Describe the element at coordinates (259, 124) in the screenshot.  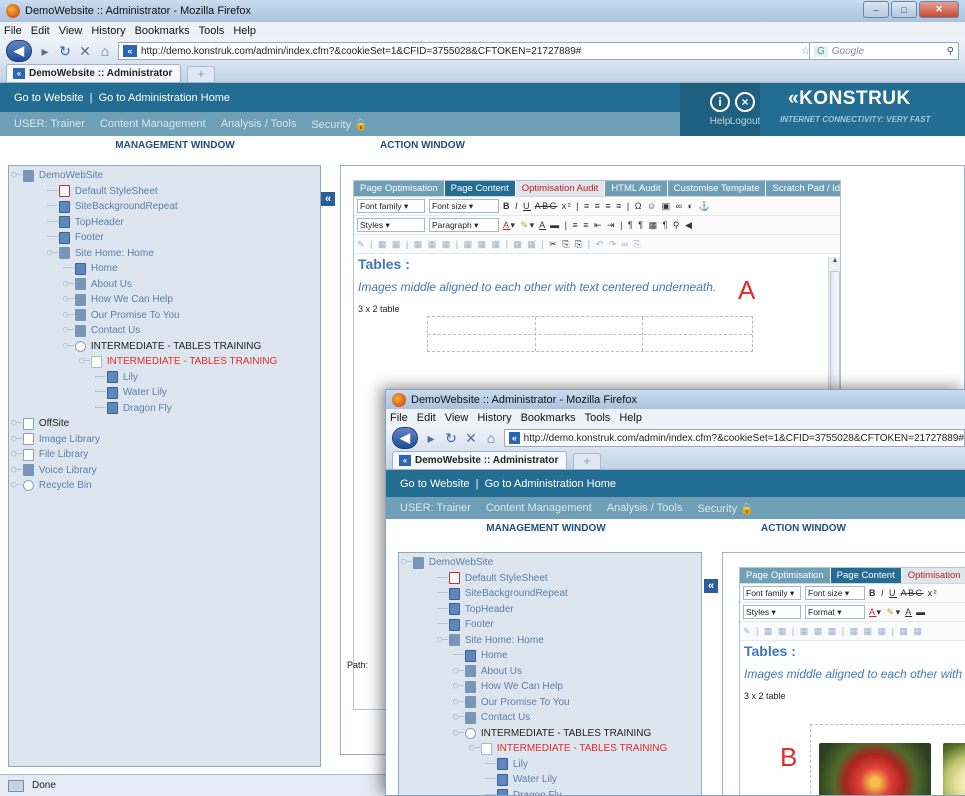
I see `analysis-tools-link: Analysis / Tools` at that location.